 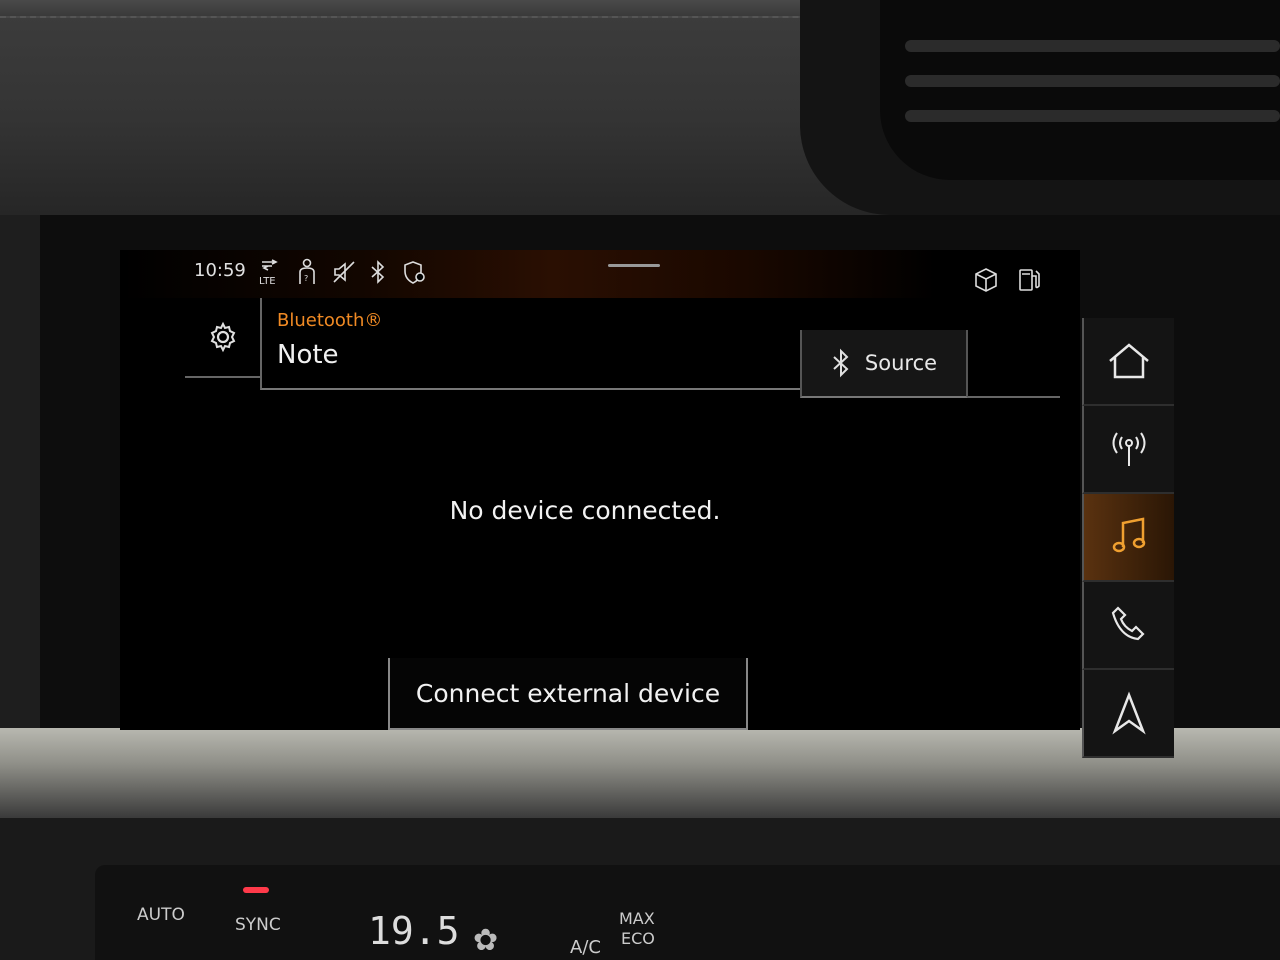 I want to click on source-button-label: Source, so click(x=901, y=363).